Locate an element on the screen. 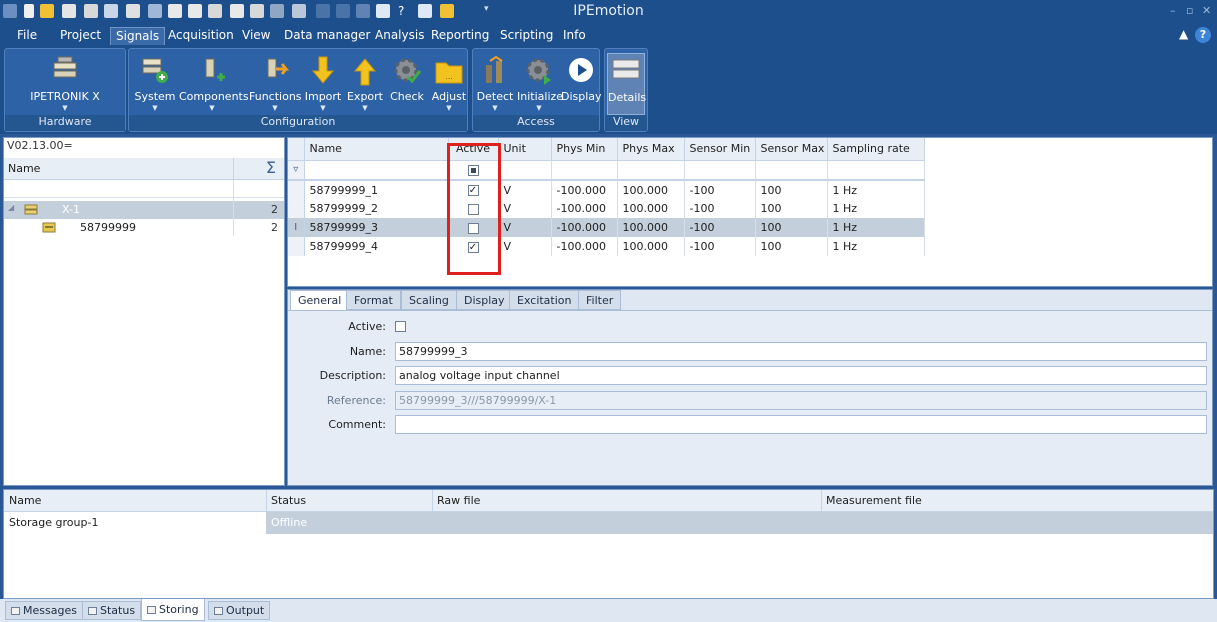 Image resolution: width=1217 pixels, height=622 pixels. menu-info: Info is located at coordinates (574, 36).